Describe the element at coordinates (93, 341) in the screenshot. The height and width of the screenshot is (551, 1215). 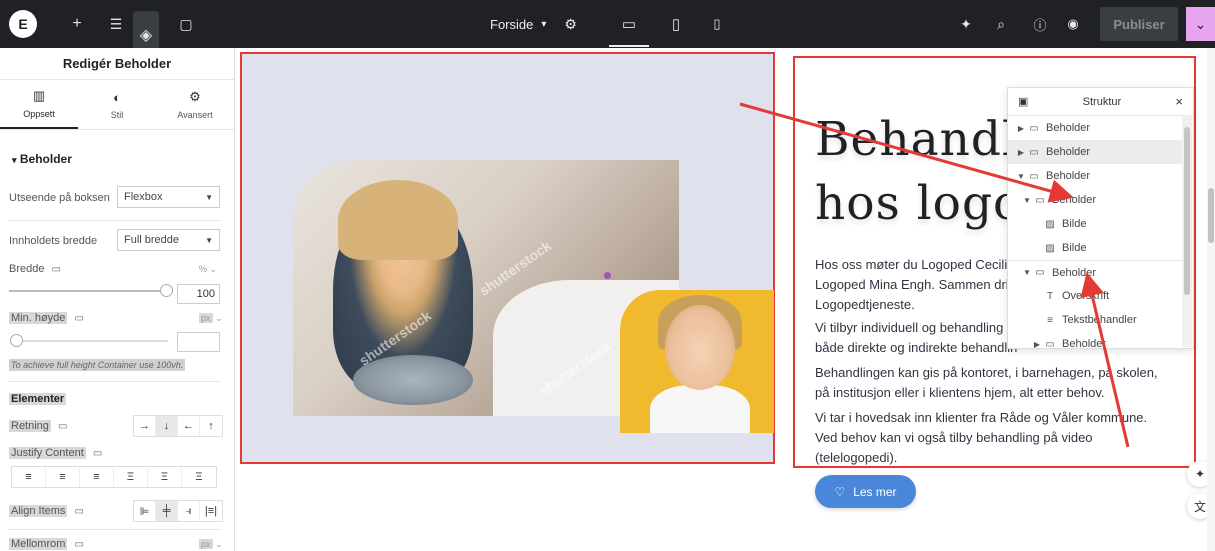
I see `min-height-slider` at that location.